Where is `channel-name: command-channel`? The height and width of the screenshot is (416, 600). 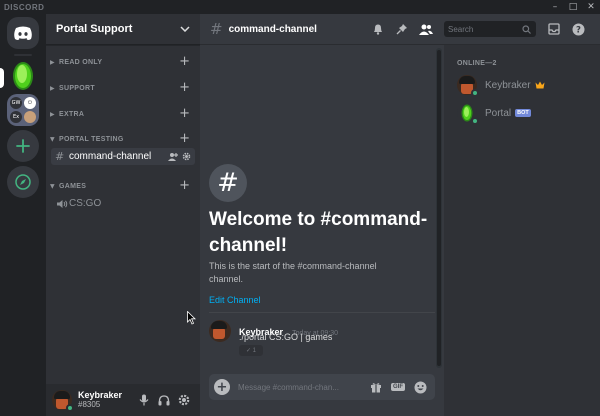
channel-name: command-channel is located at coordinates (110, 156).